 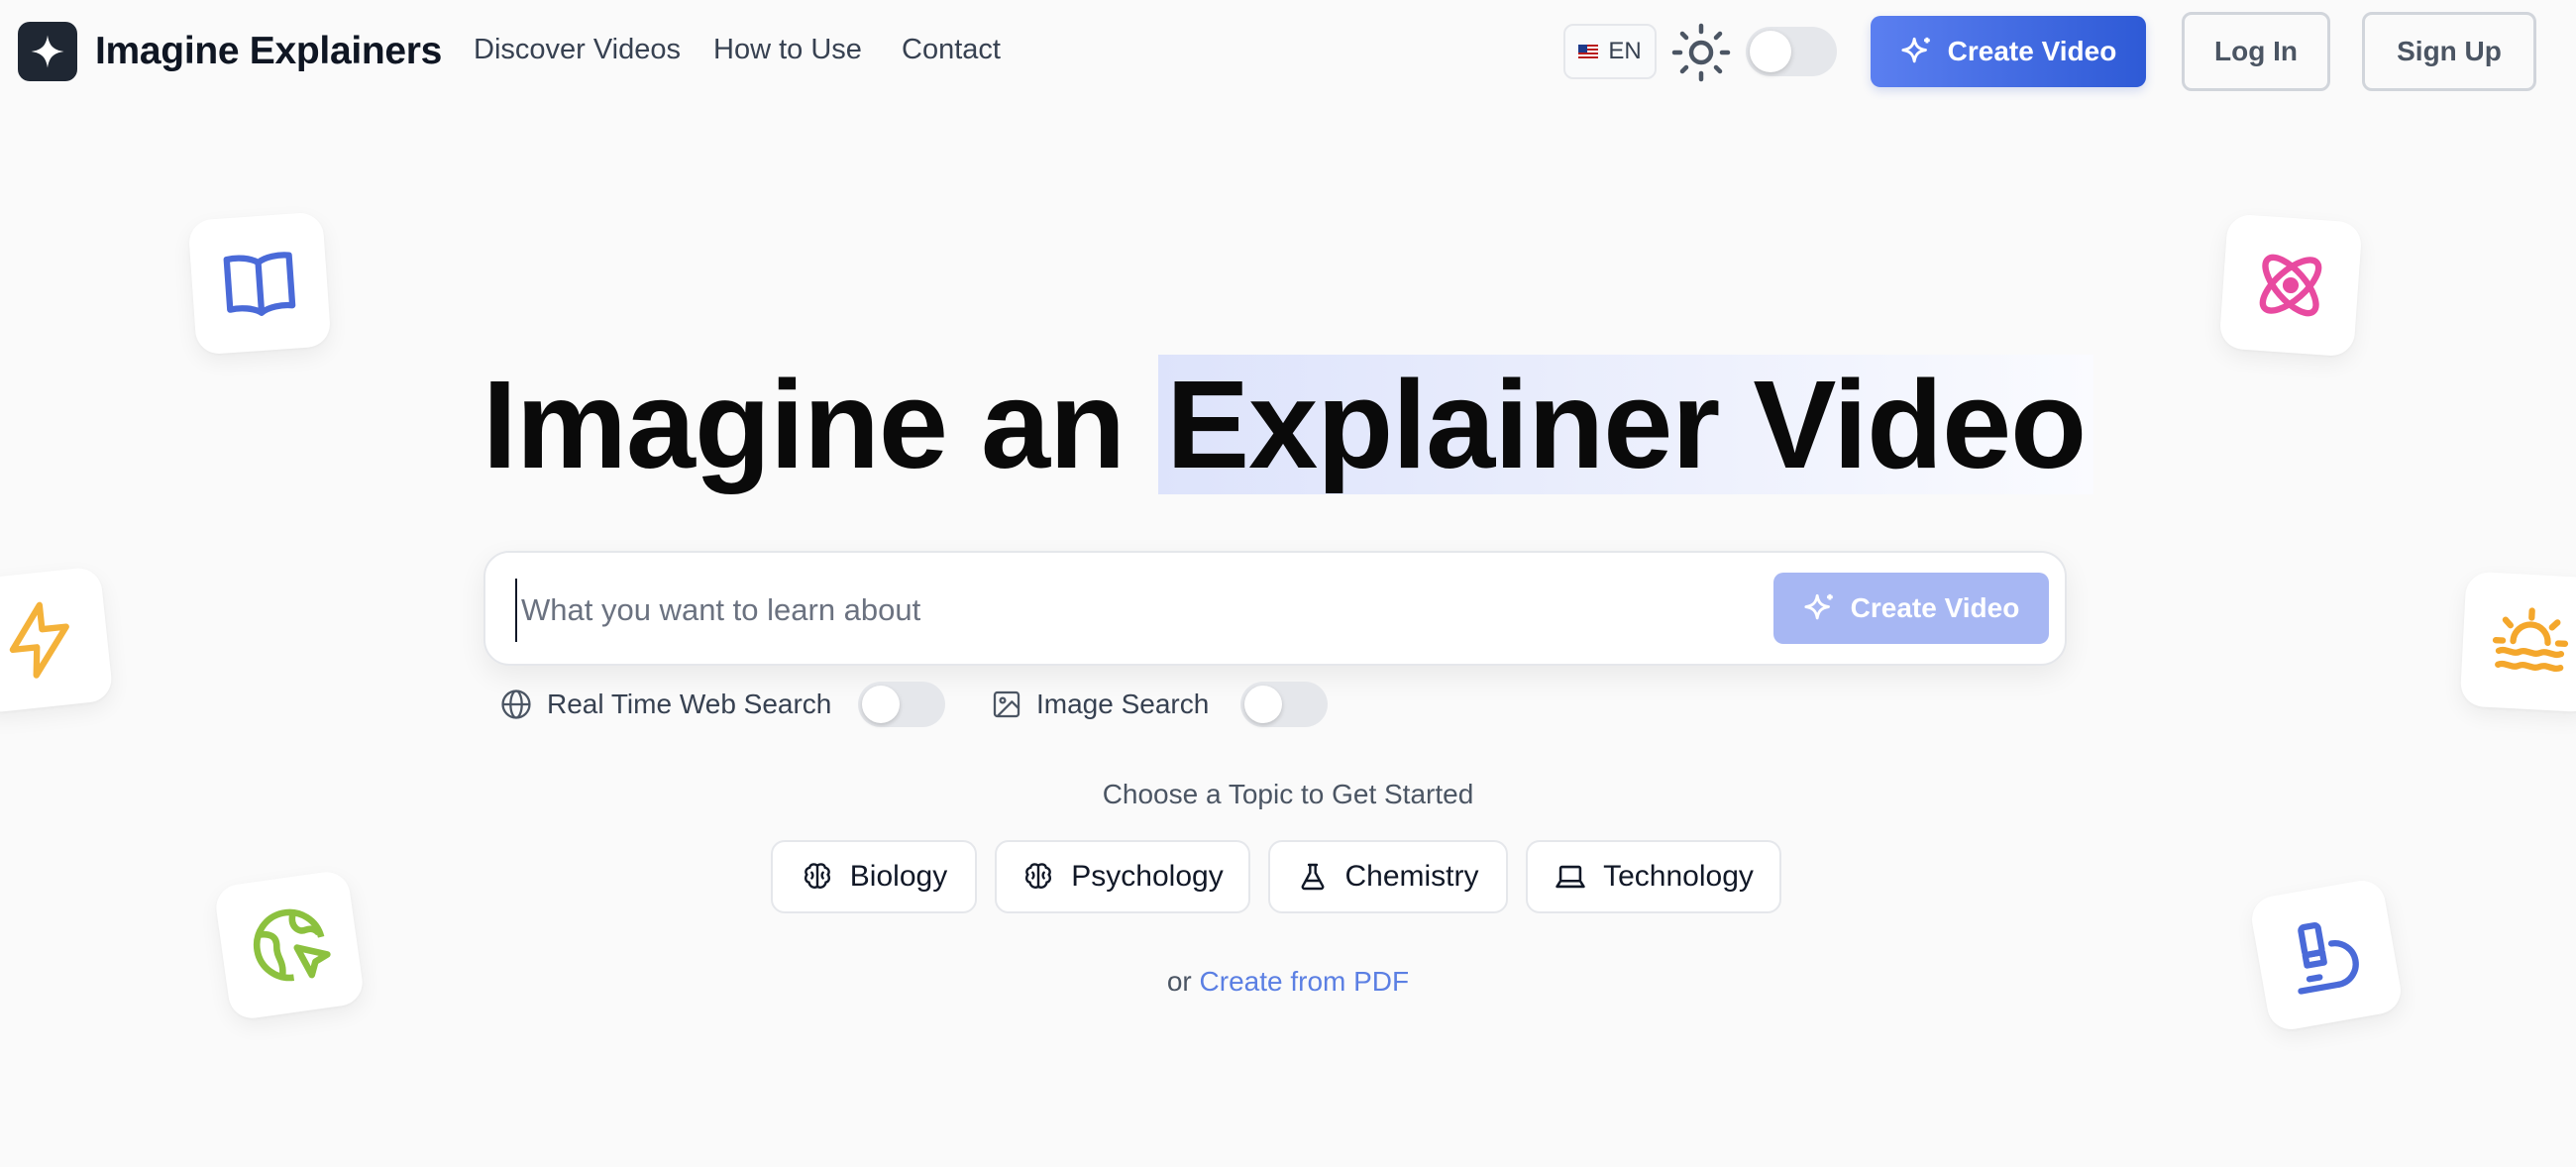 I want to click on hero-title-part1: Imagine an, so click(x=804, y=424).